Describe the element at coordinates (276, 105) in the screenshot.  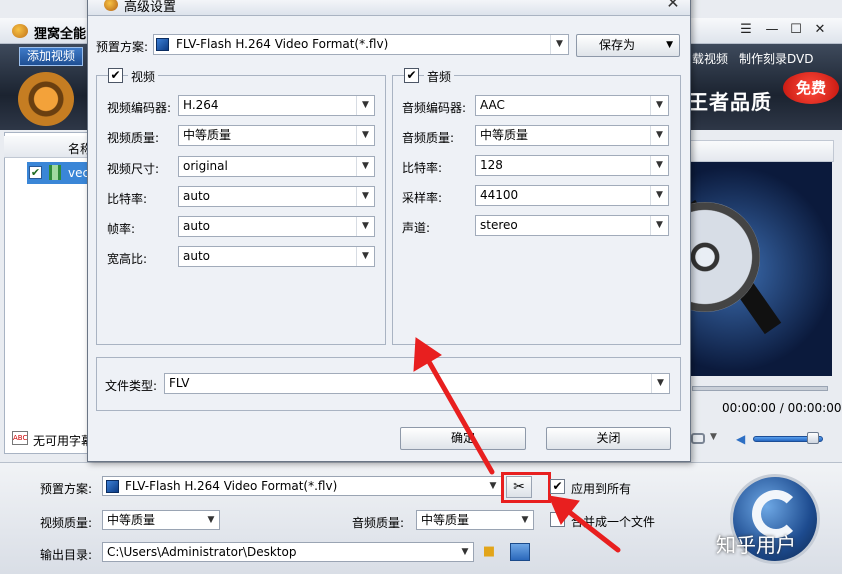
I see `video-codec-select: H.264 ▼` at that location.